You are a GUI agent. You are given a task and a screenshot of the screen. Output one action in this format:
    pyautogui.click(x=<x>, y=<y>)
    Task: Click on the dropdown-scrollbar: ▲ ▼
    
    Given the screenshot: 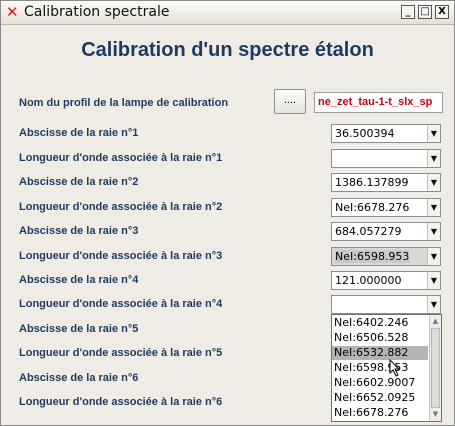 What is the action you would take?
    pyautogui.click(x=435, y=368)
    